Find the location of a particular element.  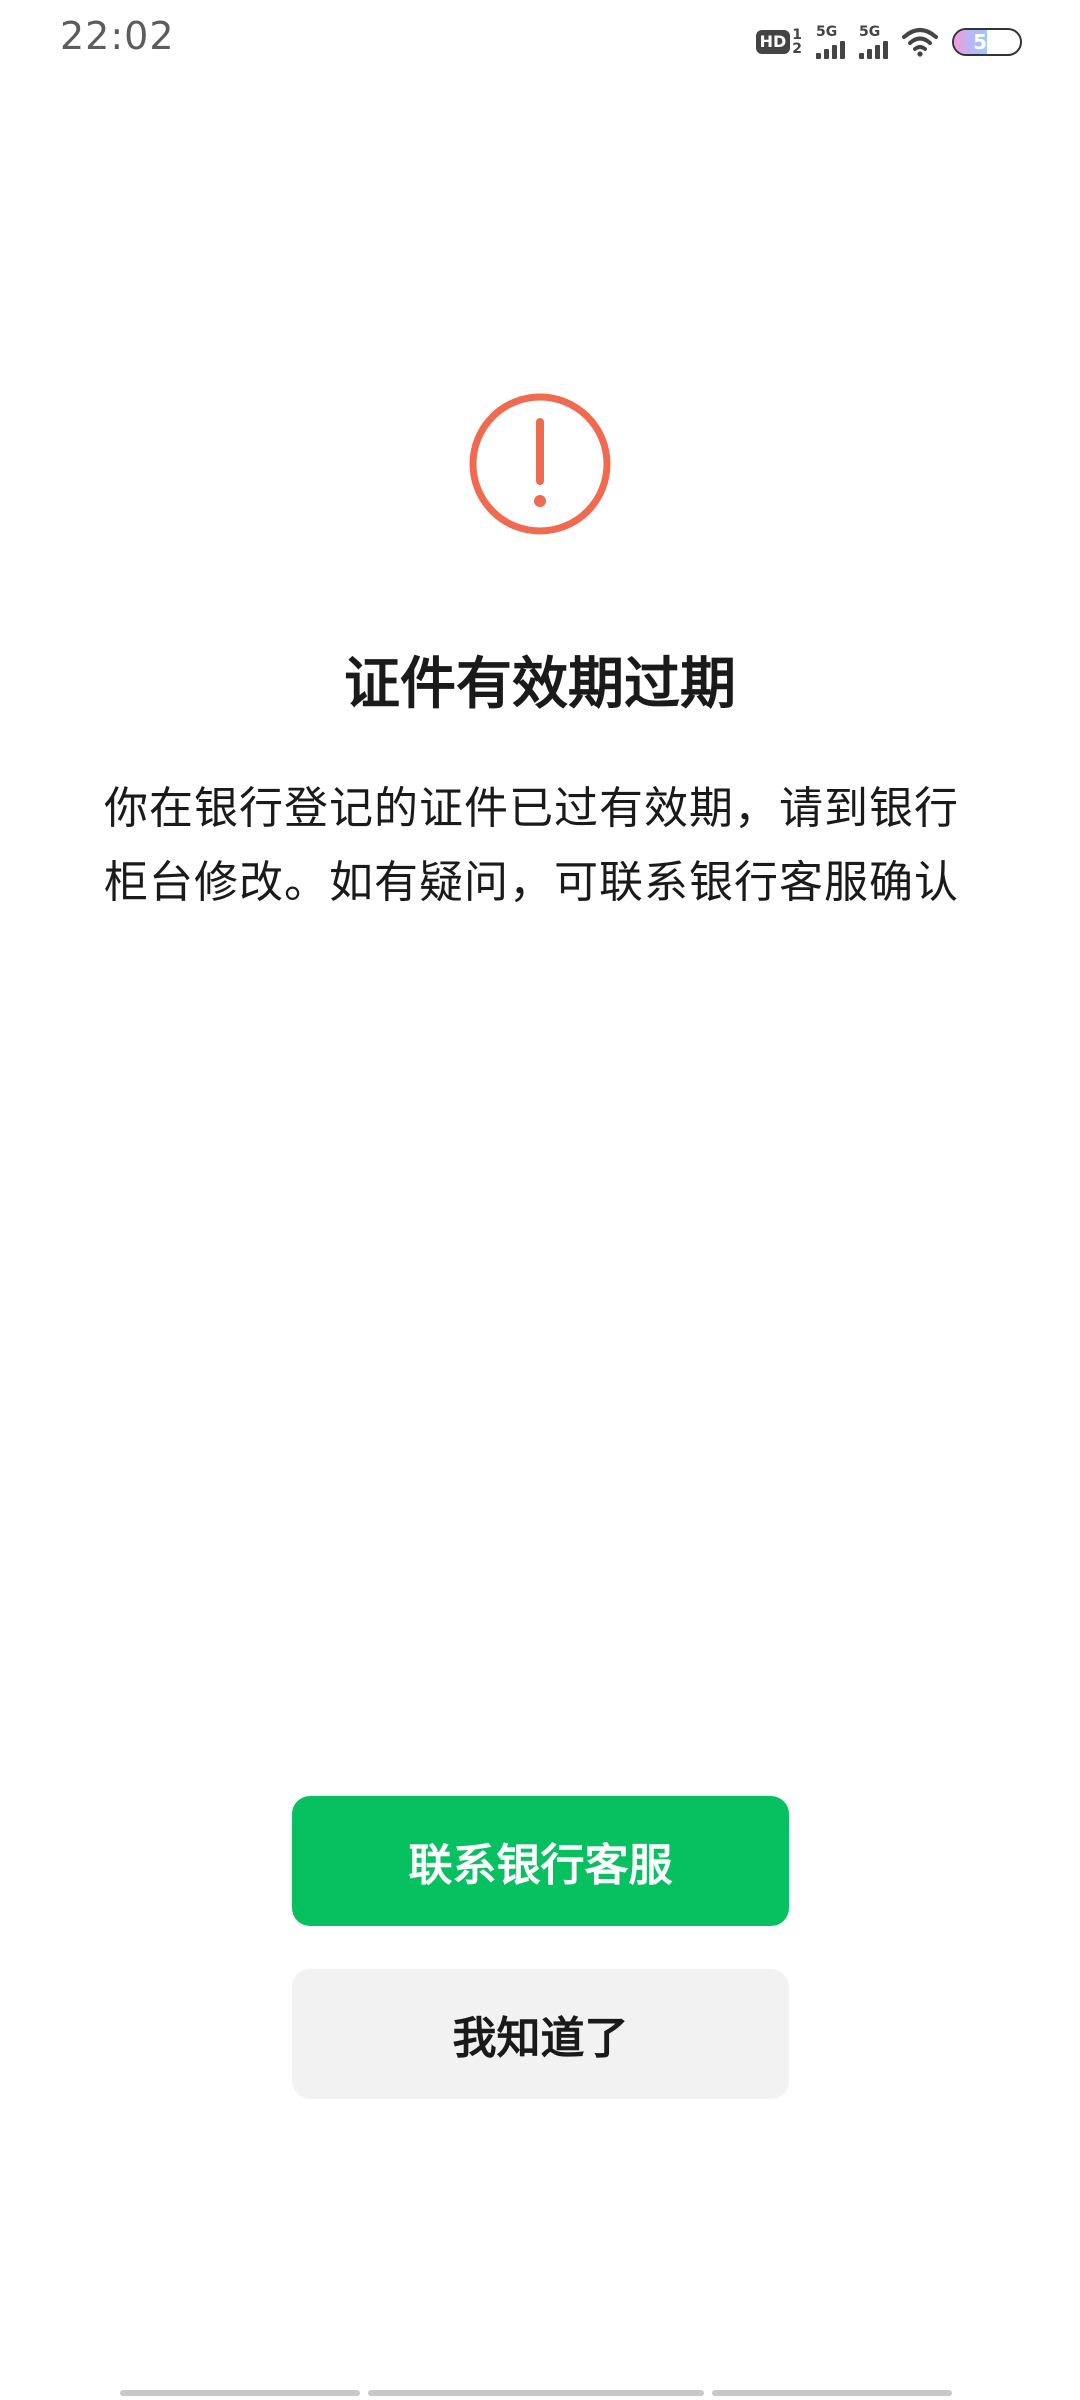

signal-icon-sim2: 5G is located at coordinates (873, 42).